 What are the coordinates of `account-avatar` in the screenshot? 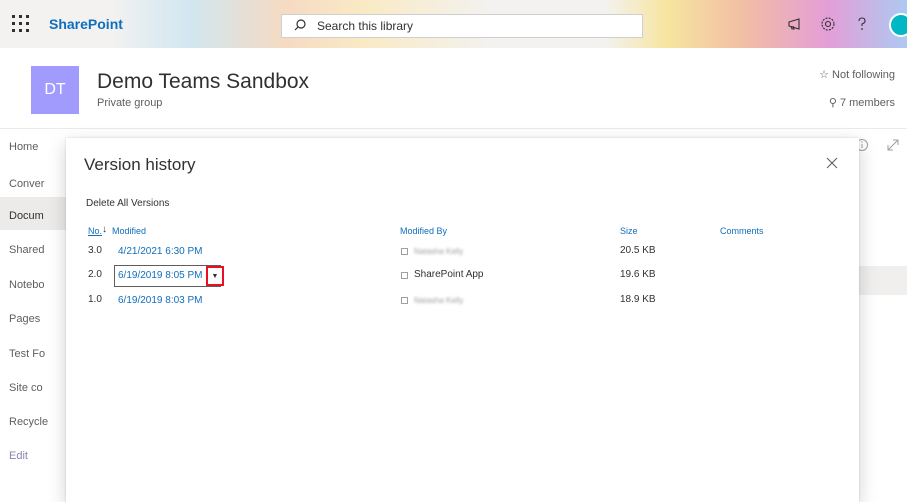 It's located at (898, 25).